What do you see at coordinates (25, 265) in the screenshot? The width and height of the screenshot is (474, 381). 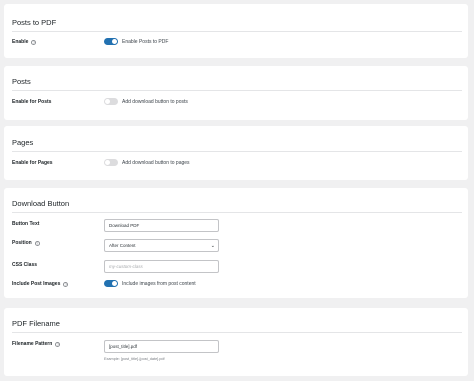 I see `css-class-label: CSS Class` at bounding box center [25, 265].